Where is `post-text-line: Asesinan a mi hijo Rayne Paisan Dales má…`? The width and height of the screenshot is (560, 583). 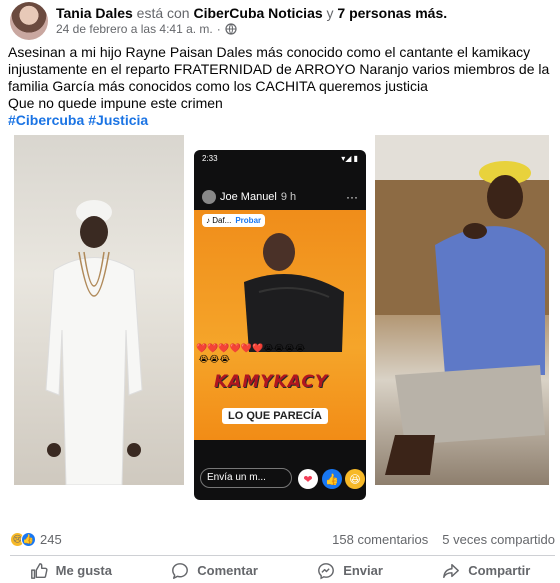 post-text-line: Asesinan a mi hijo Rayne Paisan Dales má… is located at coordinates (279, 69).